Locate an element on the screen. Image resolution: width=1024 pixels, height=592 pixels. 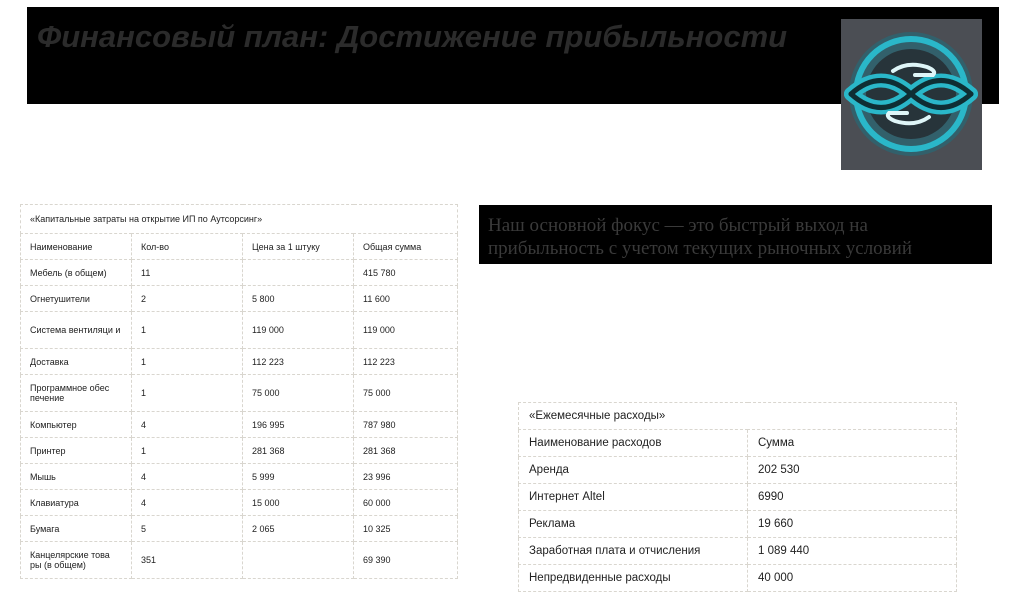
table-row: Заработная плата и отчисления 1 089 440 is located at coordinates (737, 551).